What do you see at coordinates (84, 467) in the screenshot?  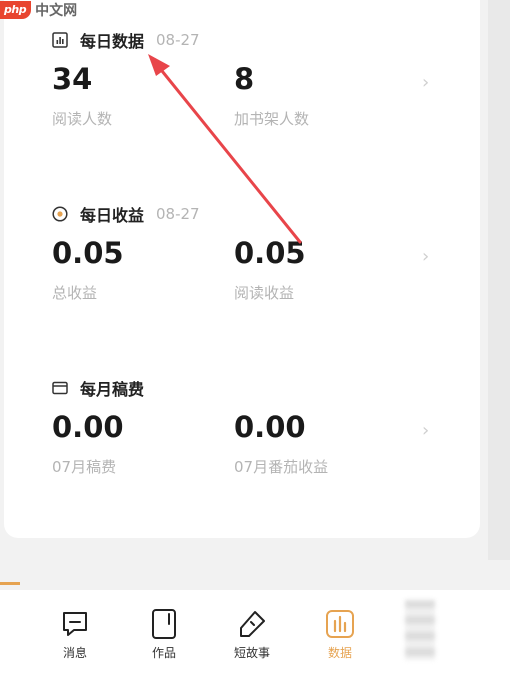 I see `metric-label: 07月稿费` at bounding box center [84, 467].